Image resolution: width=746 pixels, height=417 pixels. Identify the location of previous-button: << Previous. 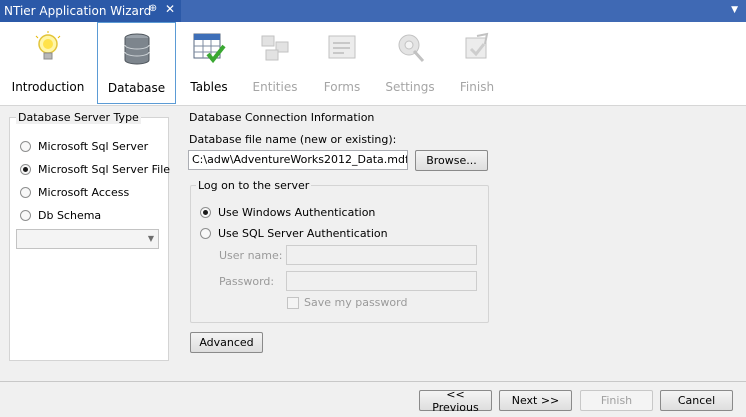
(455, 401).